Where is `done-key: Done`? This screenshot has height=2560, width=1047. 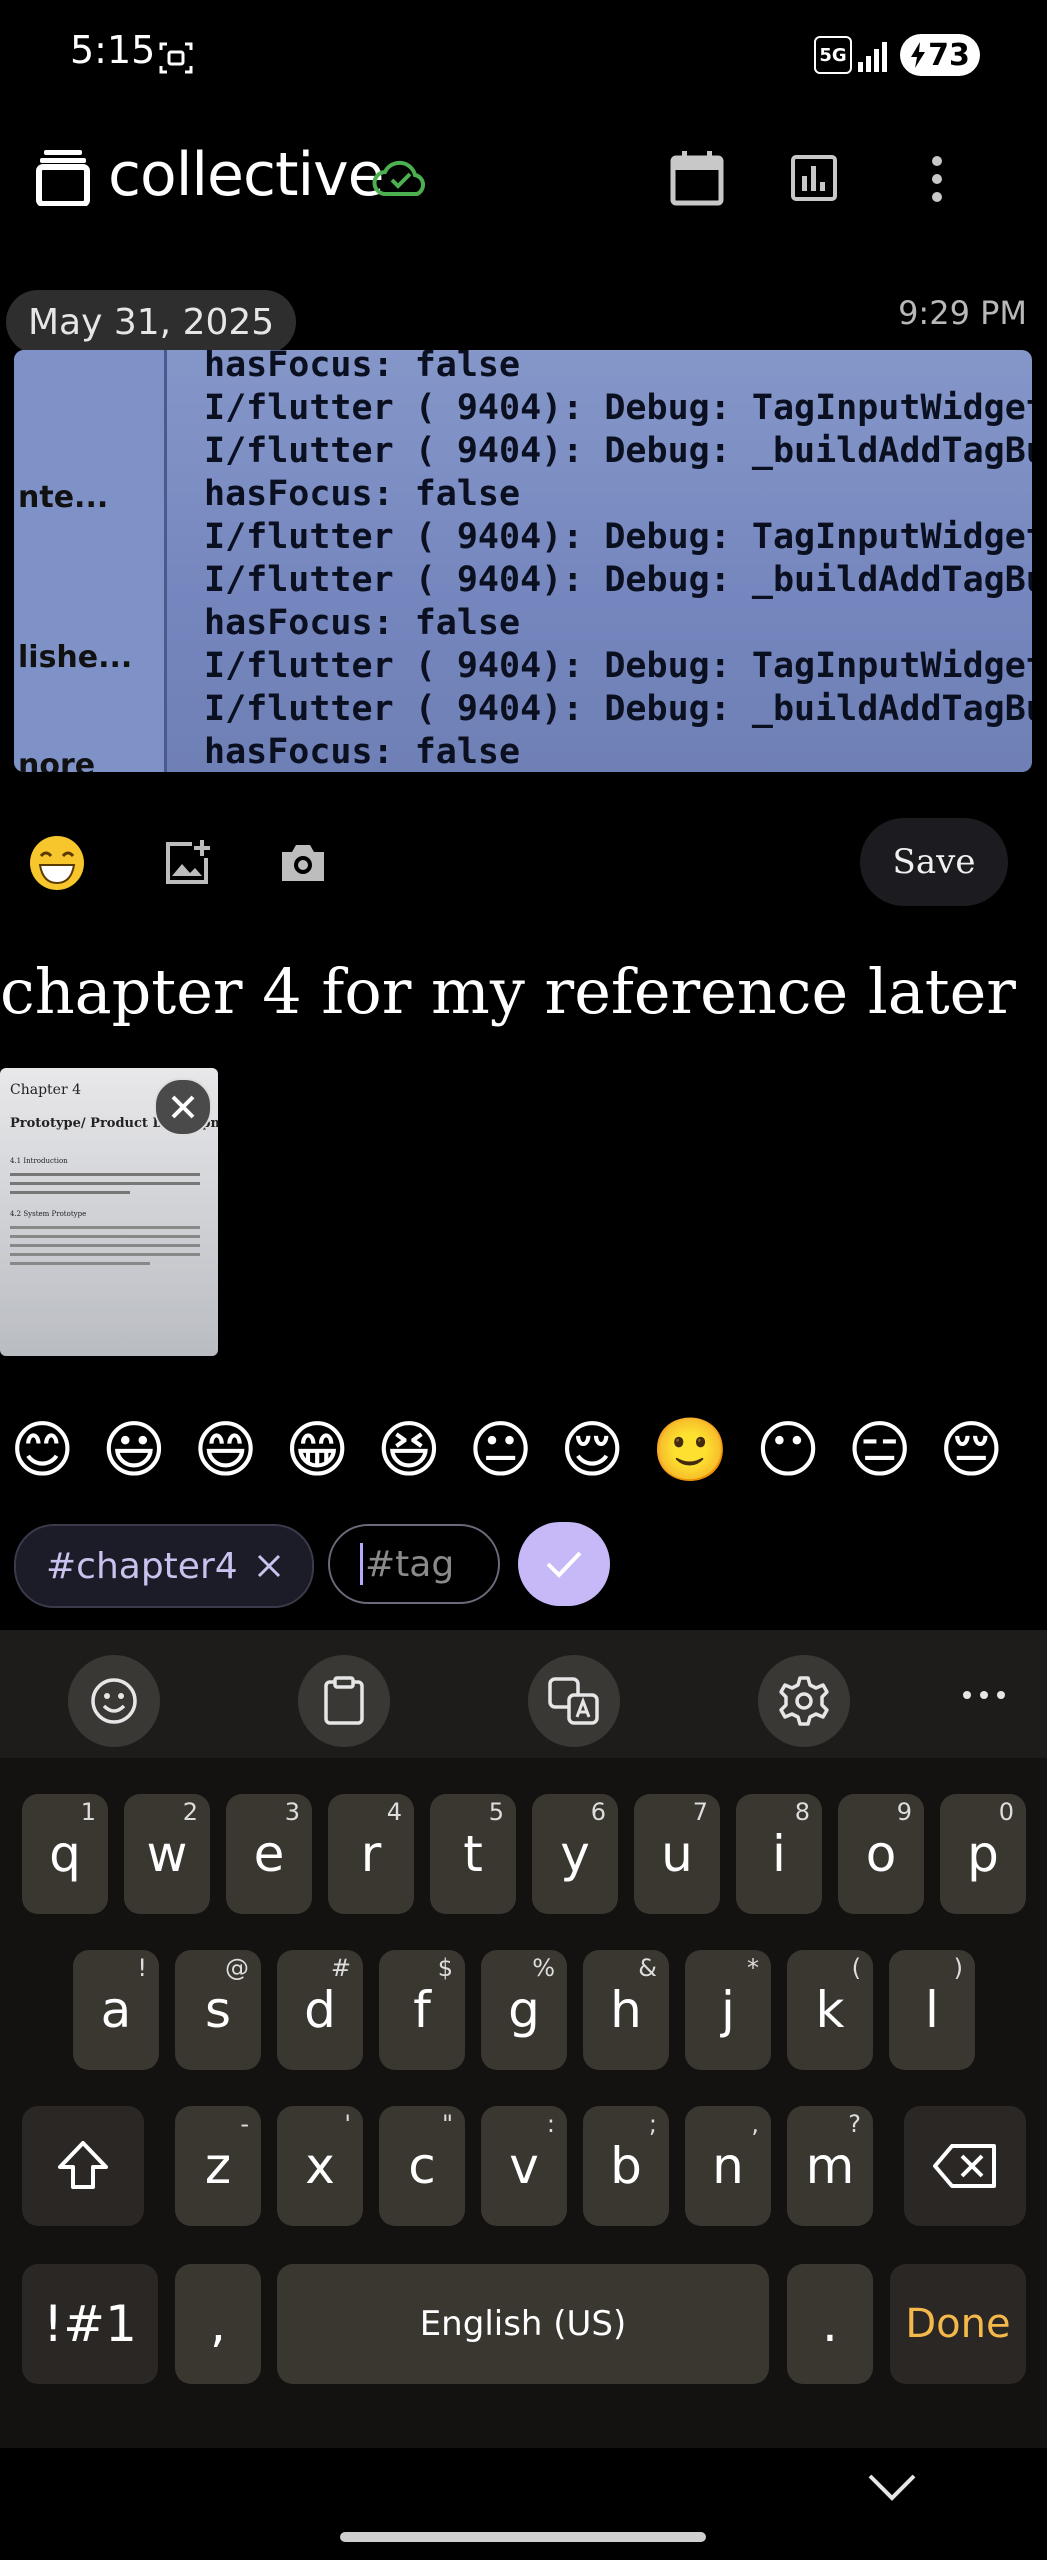
done-key: Done is located at coordinates (958, 2324).